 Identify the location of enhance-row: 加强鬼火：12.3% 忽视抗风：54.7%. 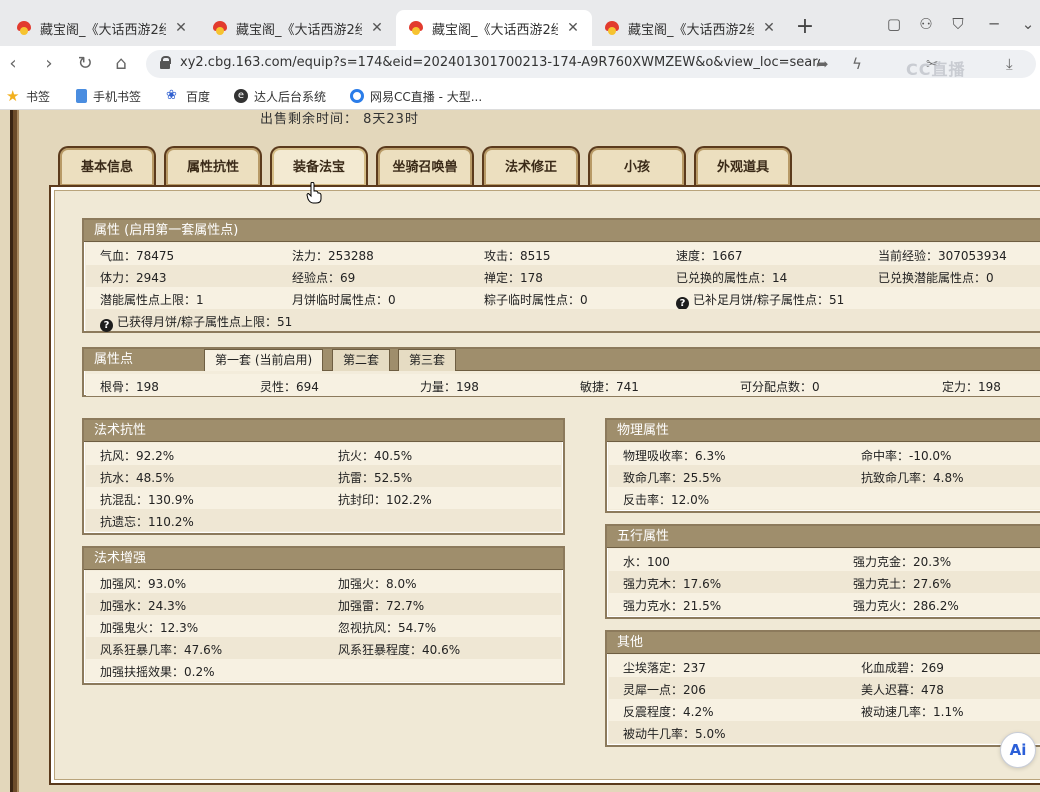
(323, 626).